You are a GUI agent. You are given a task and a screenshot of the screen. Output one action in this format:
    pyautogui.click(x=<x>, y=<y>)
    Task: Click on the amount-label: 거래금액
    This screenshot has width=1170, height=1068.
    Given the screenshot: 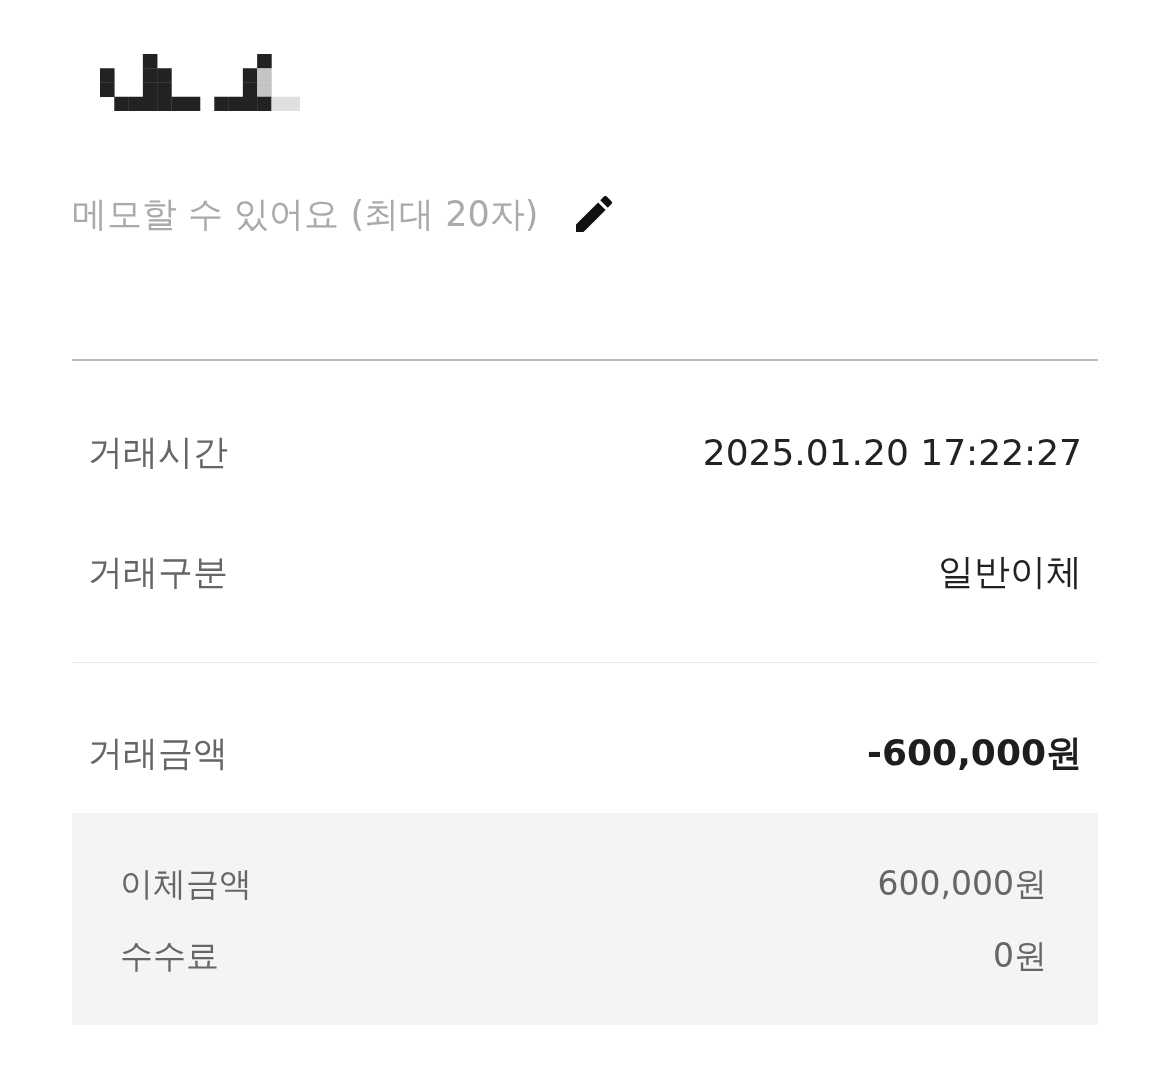 What is the action you would take?
    pyautogui.click(x=158, y=753)
    